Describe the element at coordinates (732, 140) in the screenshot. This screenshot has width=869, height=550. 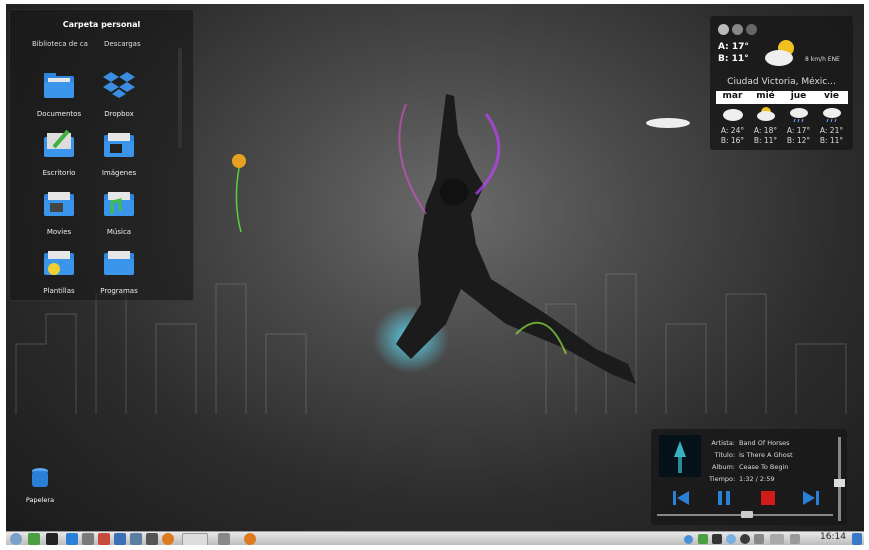
I see `forecast-low: B: 16°` at that location.